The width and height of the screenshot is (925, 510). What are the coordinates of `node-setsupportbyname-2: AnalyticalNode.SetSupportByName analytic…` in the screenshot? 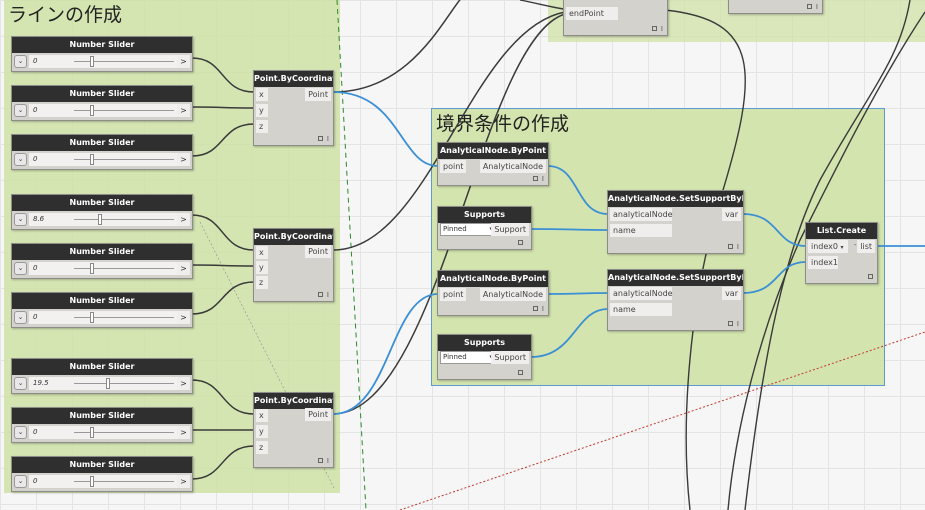 It's located at (675, 300).